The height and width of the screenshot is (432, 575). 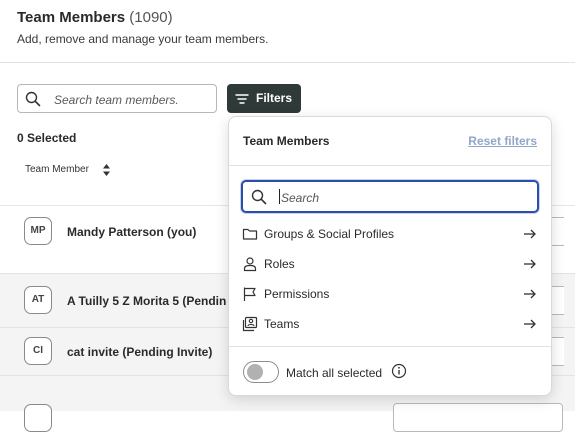 I want to click on filter-icon, so click(x=242, y=99).